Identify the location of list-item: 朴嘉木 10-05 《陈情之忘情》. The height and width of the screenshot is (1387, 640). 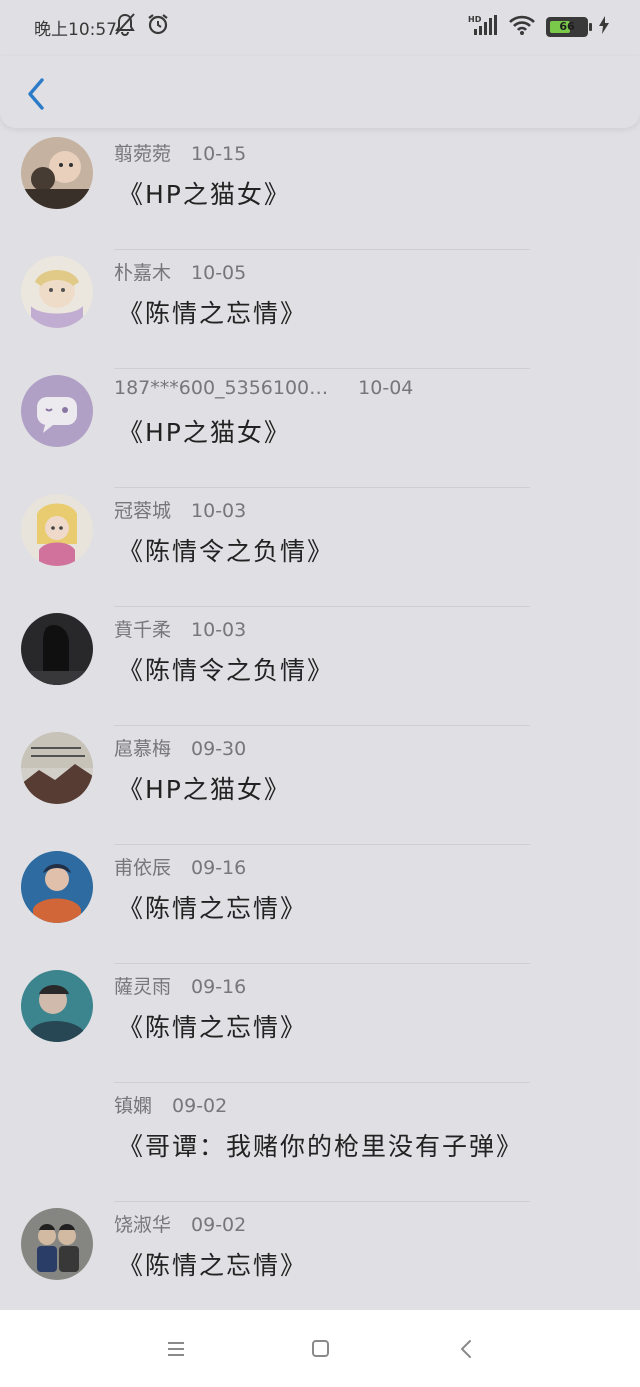
(320, 309).